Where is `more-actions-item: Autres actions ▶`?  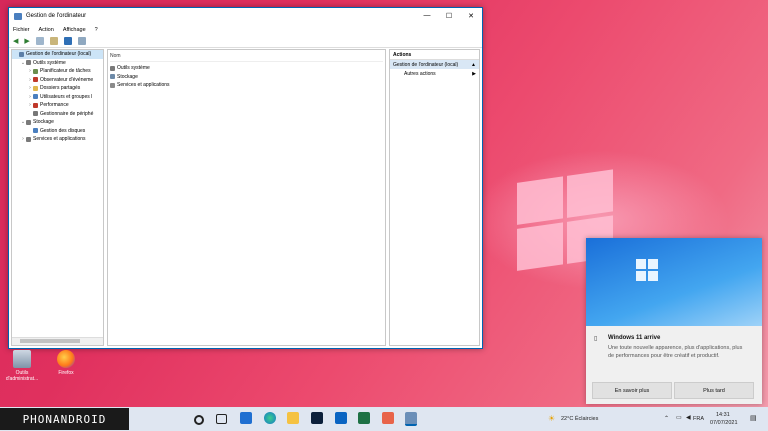
more-actions-item: Autres actions ▶ is located at coordinates (434, 73).